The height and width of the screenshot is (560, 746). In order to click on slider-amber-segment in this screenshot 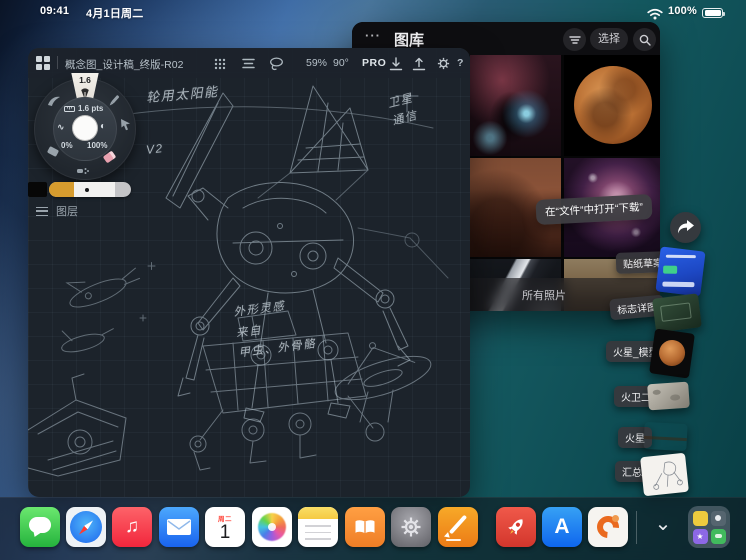, I will do `click(61, 189)`.